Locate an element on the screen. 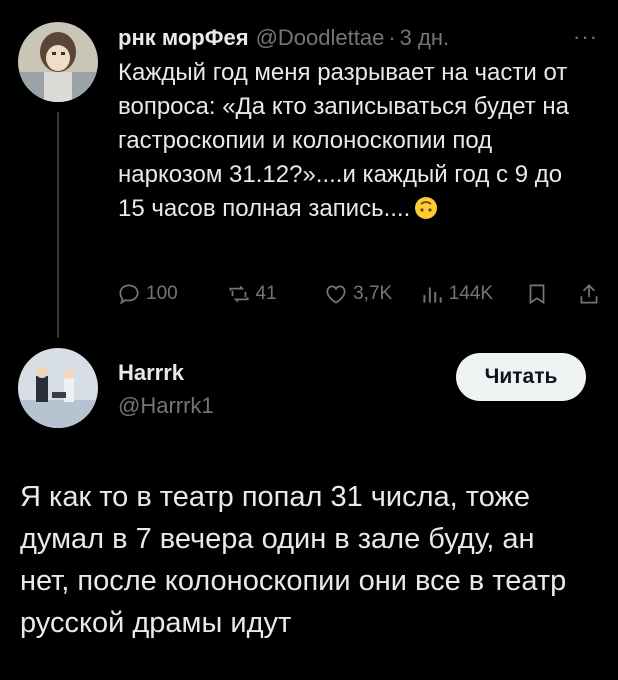 The width and height of the screenshot is (618, 680). like-button: 3,7K is located at coordinates (371, 294).